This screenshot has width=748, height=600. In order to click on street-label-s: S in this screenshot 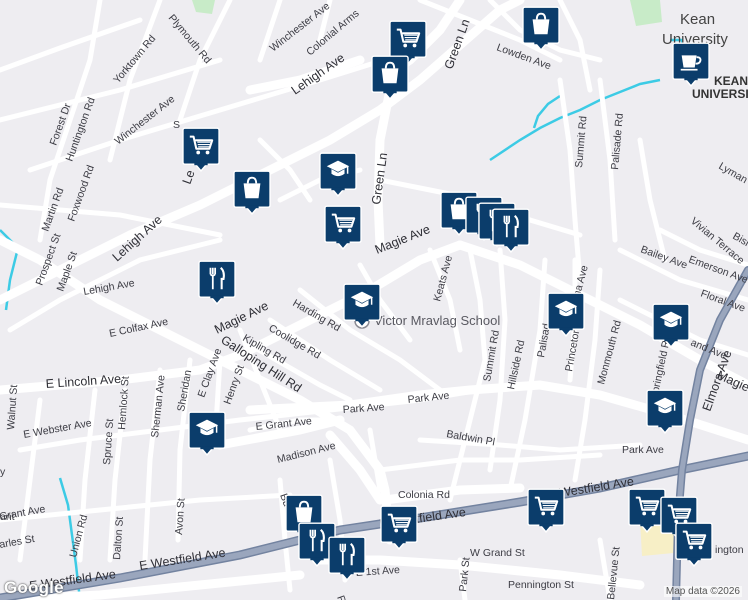, I will do `click(176, 125)`.